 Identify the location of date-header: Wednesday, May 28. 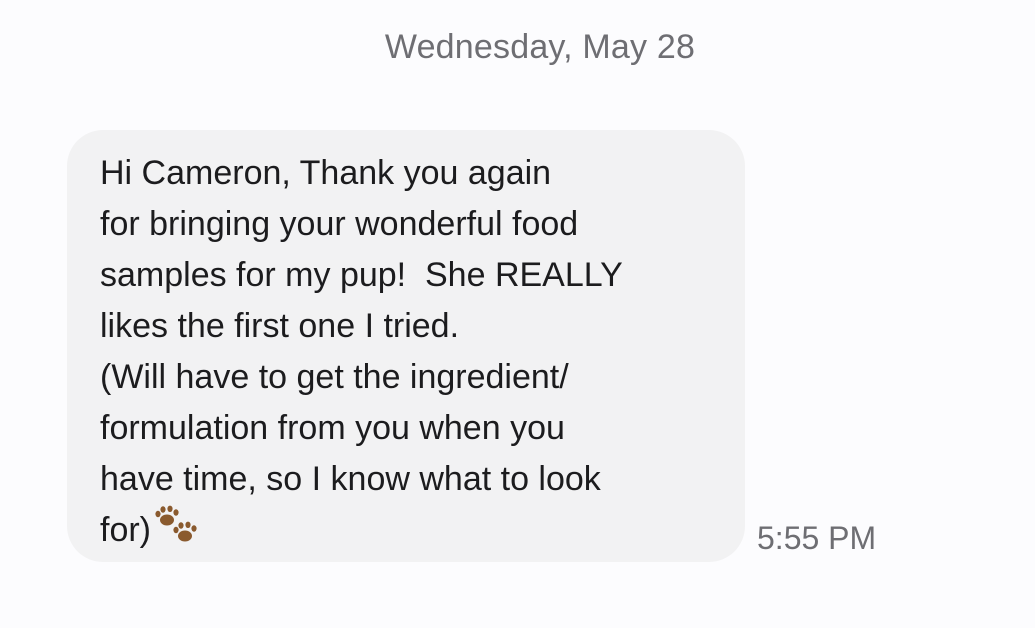
(540, 47).